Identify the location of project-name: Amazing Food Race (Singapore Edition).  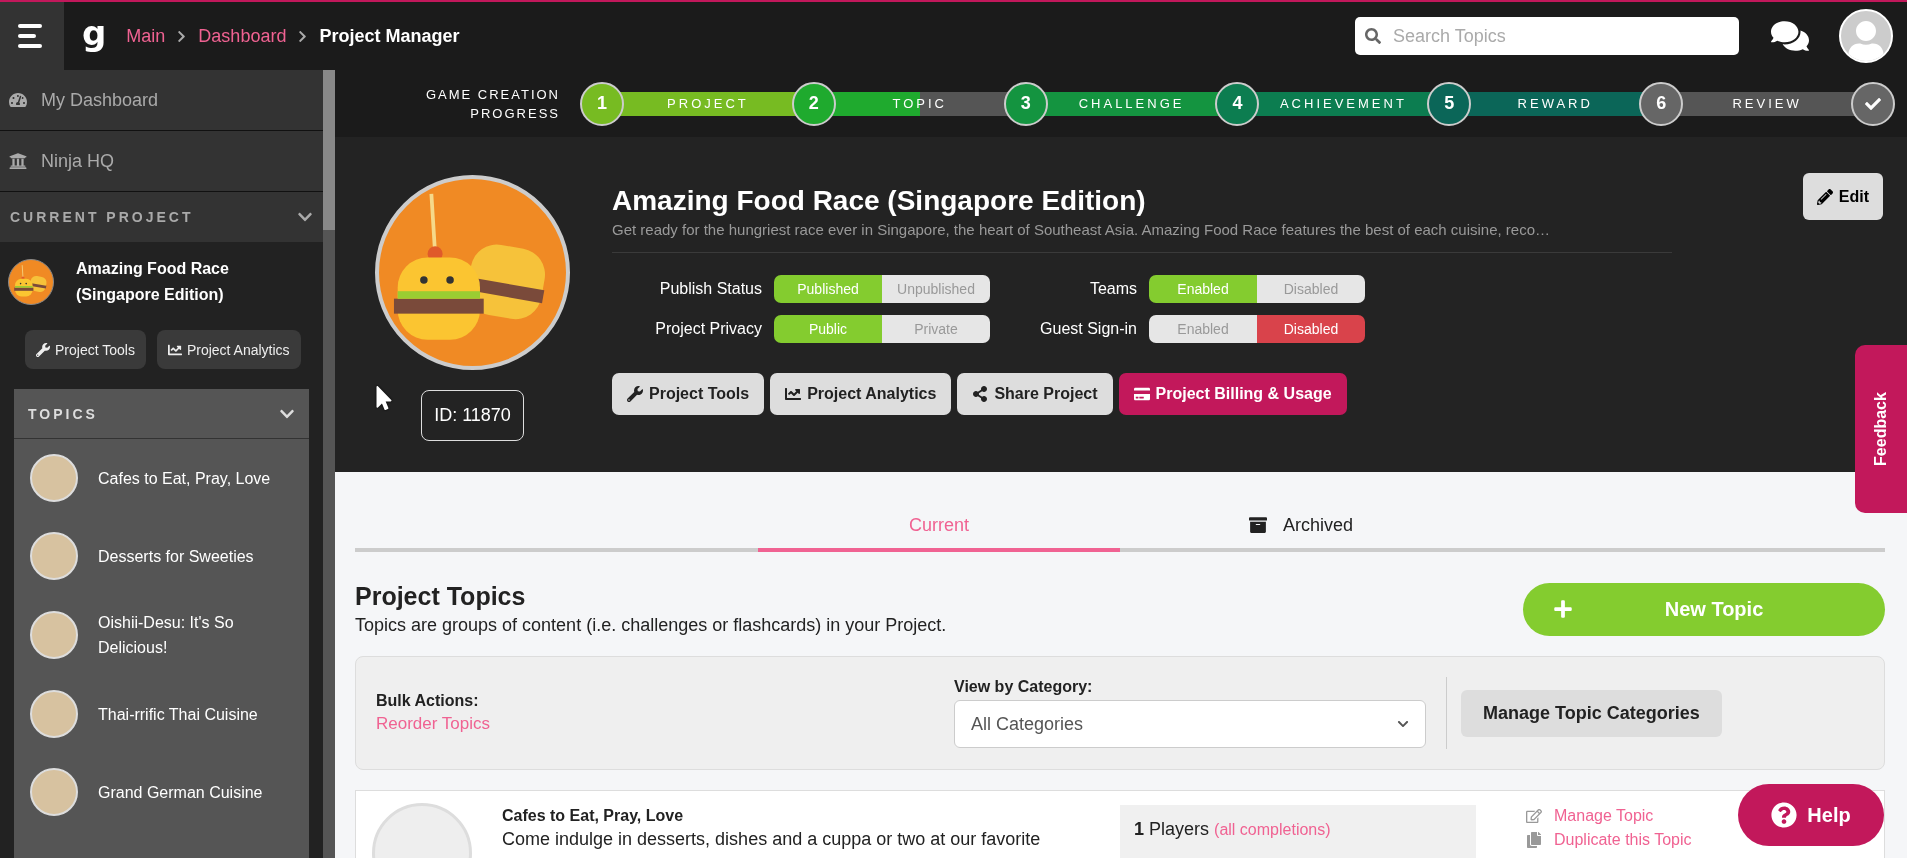
(153, 282).